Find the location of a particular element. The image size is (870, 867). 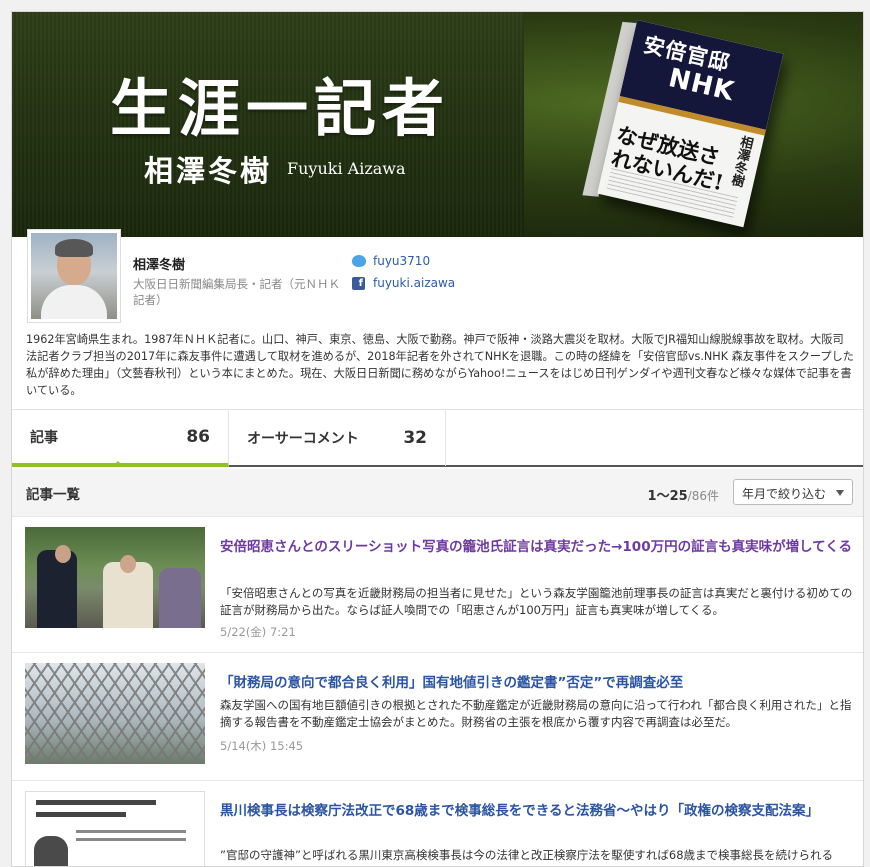

article-date: 5/22(金) 7:21 is located at coordinates (258, 632).